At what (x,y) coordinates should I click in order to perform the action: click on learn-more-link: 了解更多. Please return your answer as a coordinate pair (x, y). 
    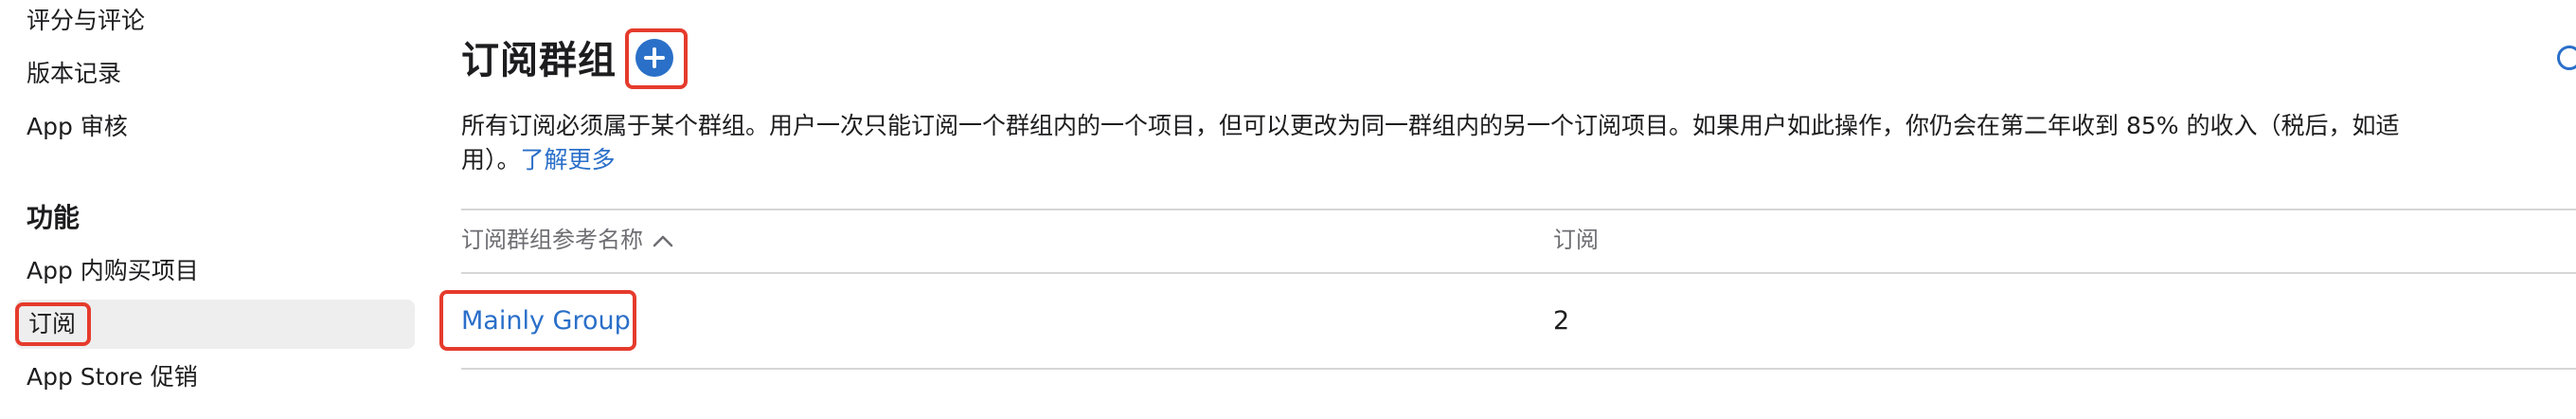
    Looking at the image, I should click on (568, 159).